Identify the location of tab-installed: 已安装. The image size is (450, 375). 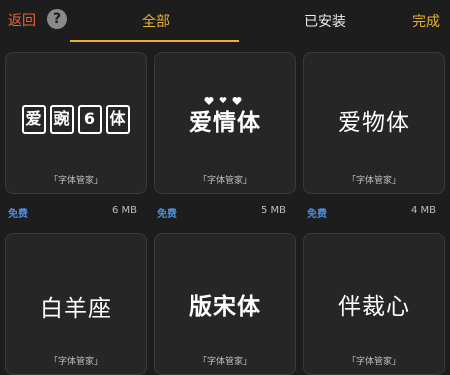
(325, 21).